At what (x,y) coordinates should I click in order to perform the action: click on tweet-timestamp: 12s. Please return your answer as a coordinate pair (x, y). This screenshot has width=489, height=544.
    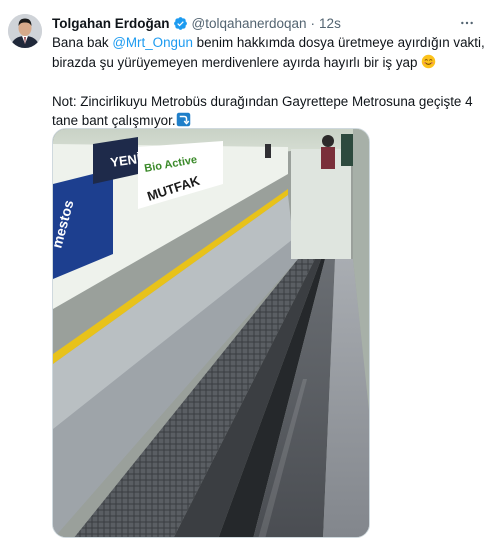
    Looking at the image, I should click on (330, 23).